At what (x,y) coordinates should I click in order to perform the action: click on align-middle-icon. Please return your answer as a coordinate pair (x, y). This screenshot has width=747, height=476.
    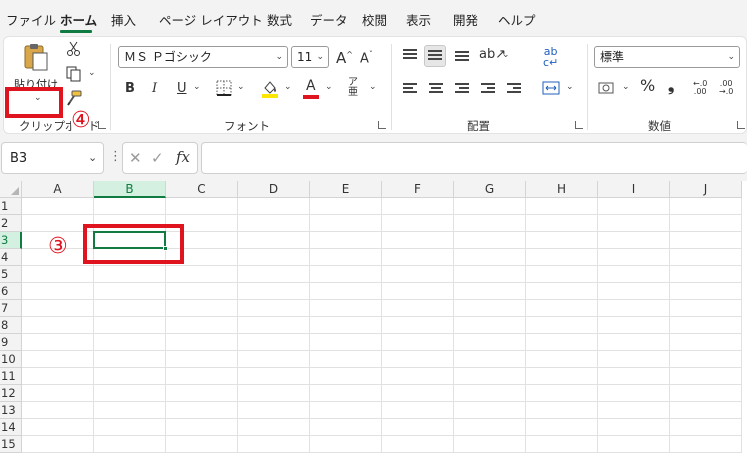
    Looking at the image, I should click on (435, 55).